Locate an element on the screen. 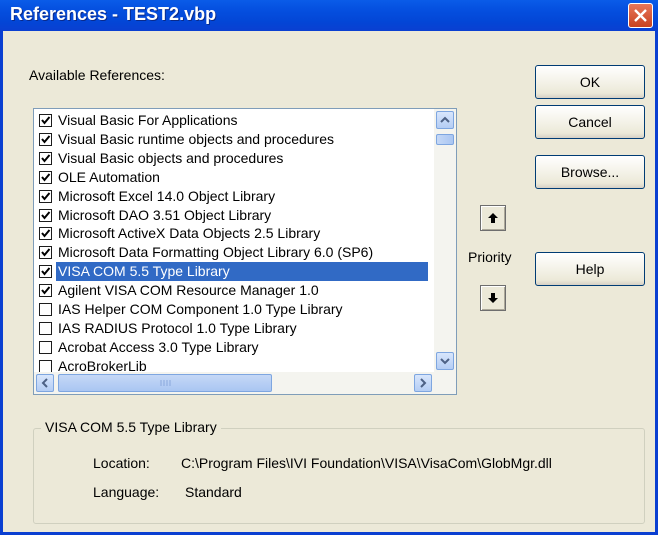 This screenshot has width=658, height=535. reference-item: Acrobat Access 3.0 Type Library is located at coordinates (230, 347).